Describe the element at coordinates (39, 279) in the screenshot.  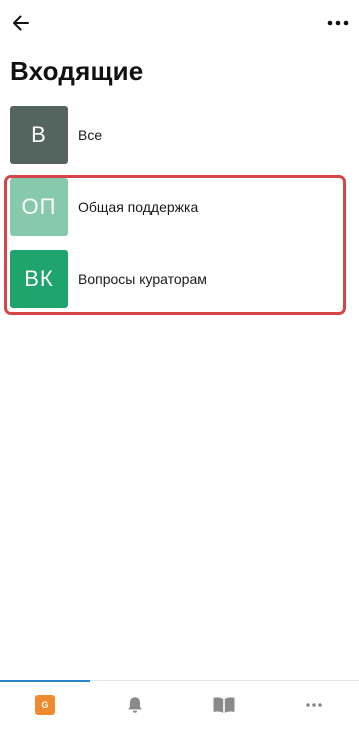
I see `inbox-avatar: ВК` at that location.